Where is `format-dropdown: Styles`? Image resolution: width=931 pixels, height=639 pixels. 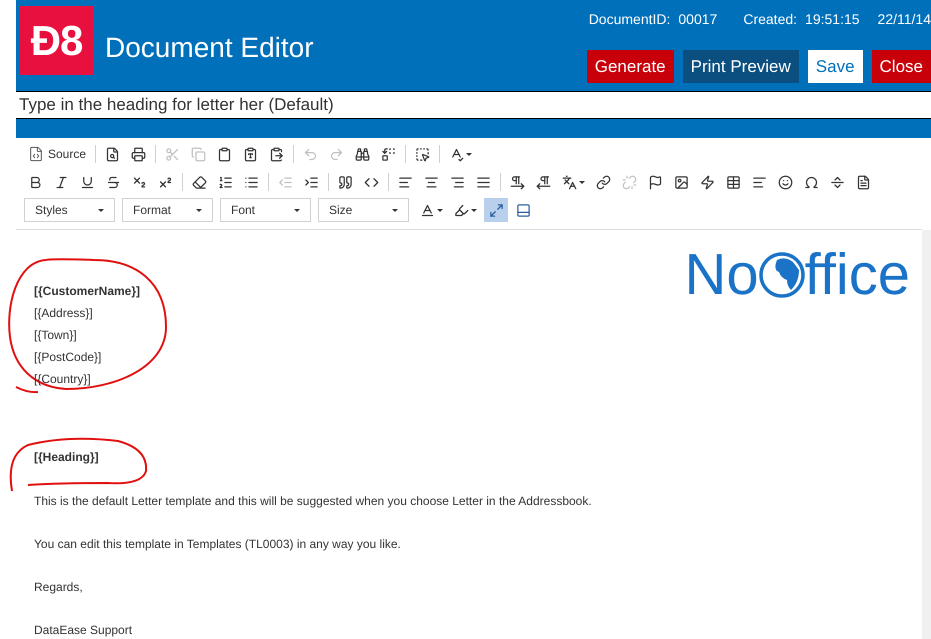
format-dropdown: Styles is located at coordinates (69, 210).